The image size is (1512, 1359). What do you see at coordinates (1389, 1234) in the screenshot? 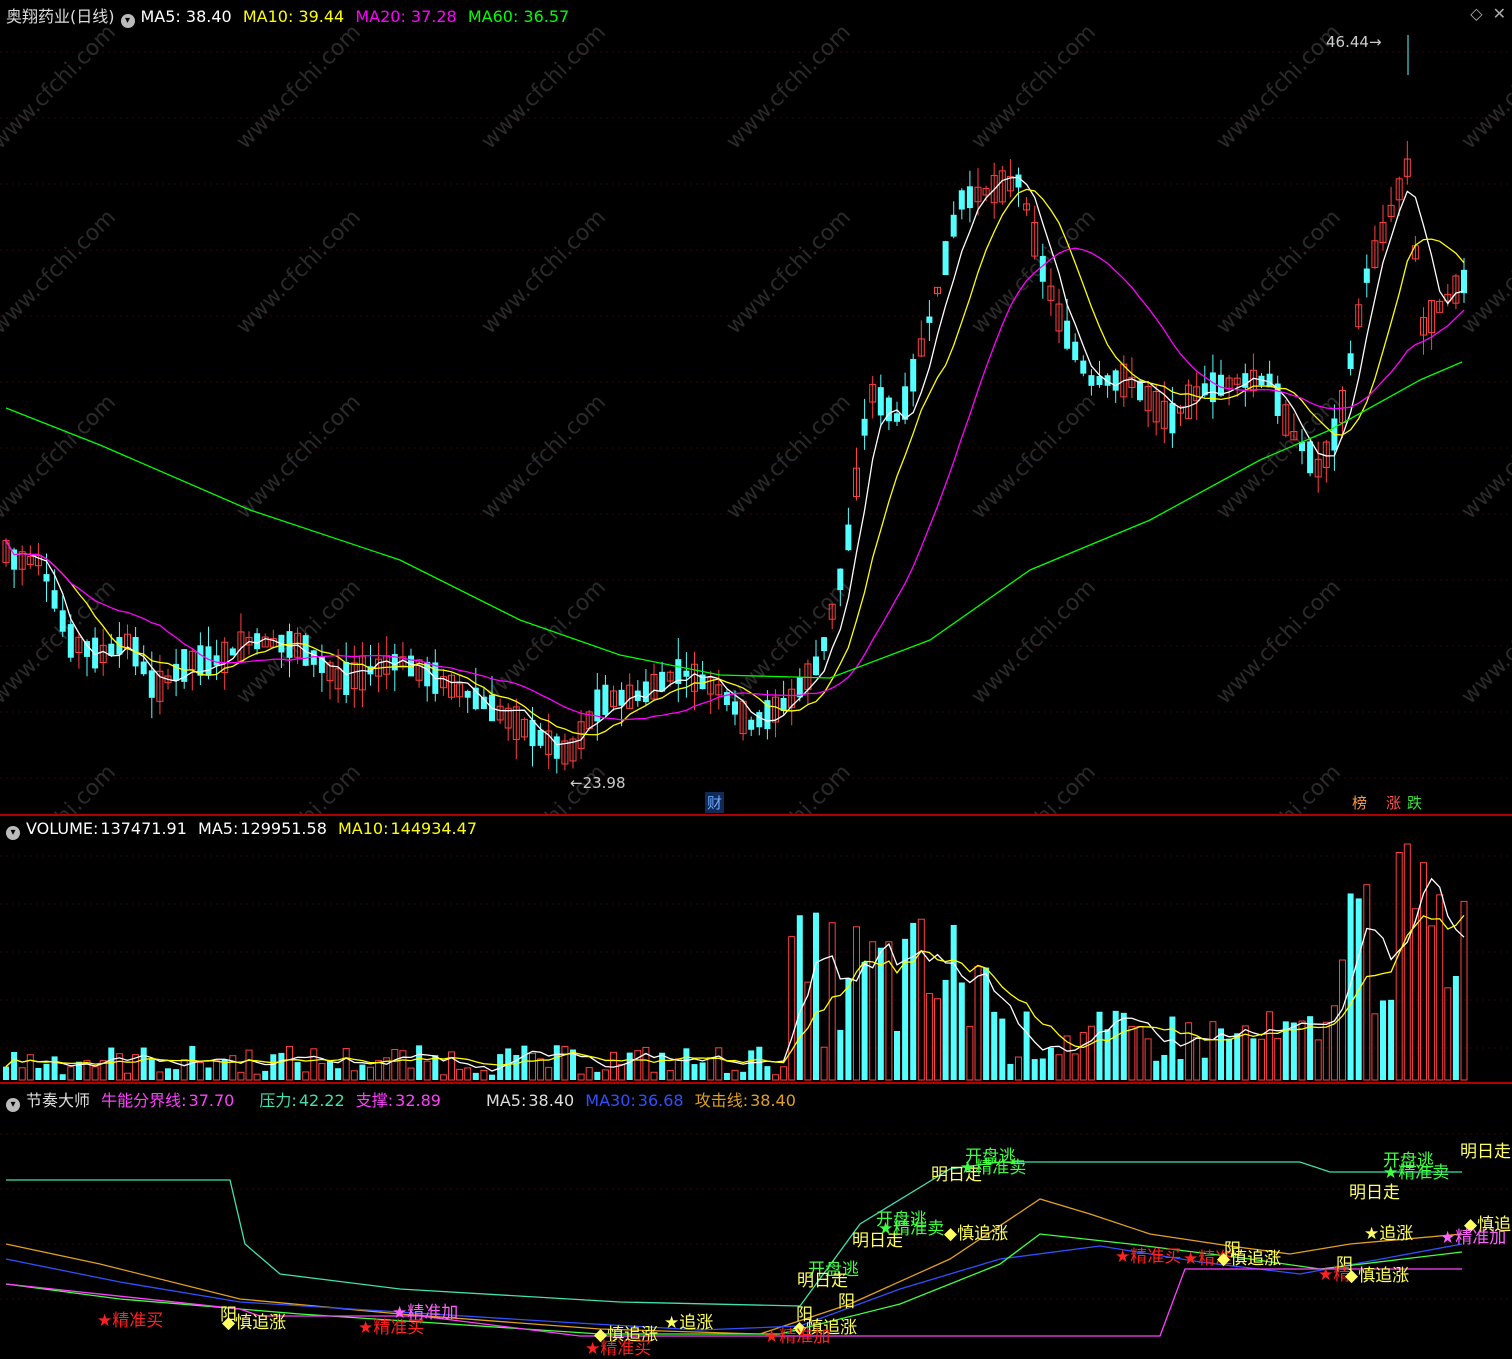
I see `signal-label: ★追涨` at bounding box center [1389, 1234].